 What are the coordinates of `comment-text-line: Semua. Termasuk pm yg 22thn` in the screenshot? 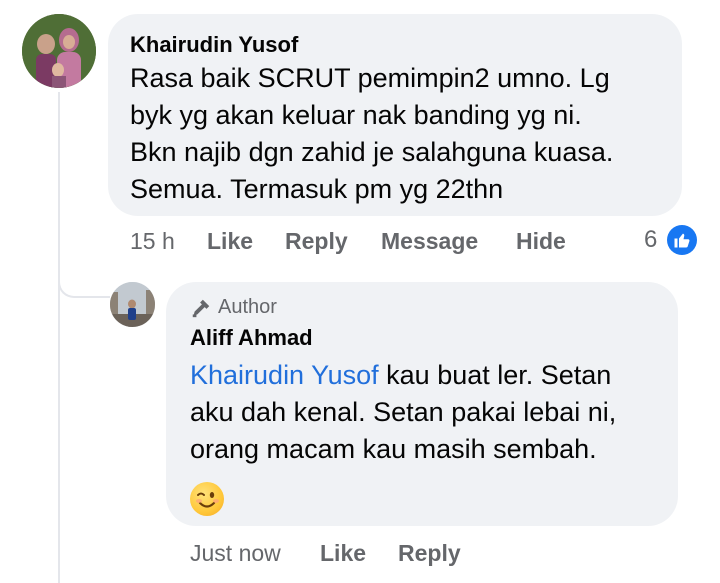 It's located at (317, 189).